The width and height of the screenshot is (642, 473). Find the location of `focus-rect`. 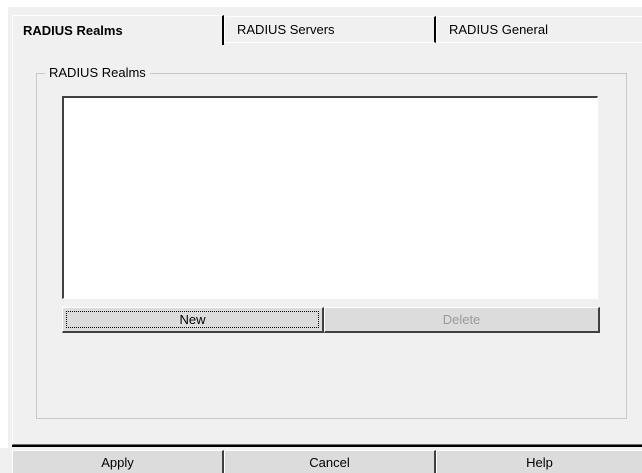

focus-rect is located at coordinates (192, 319).